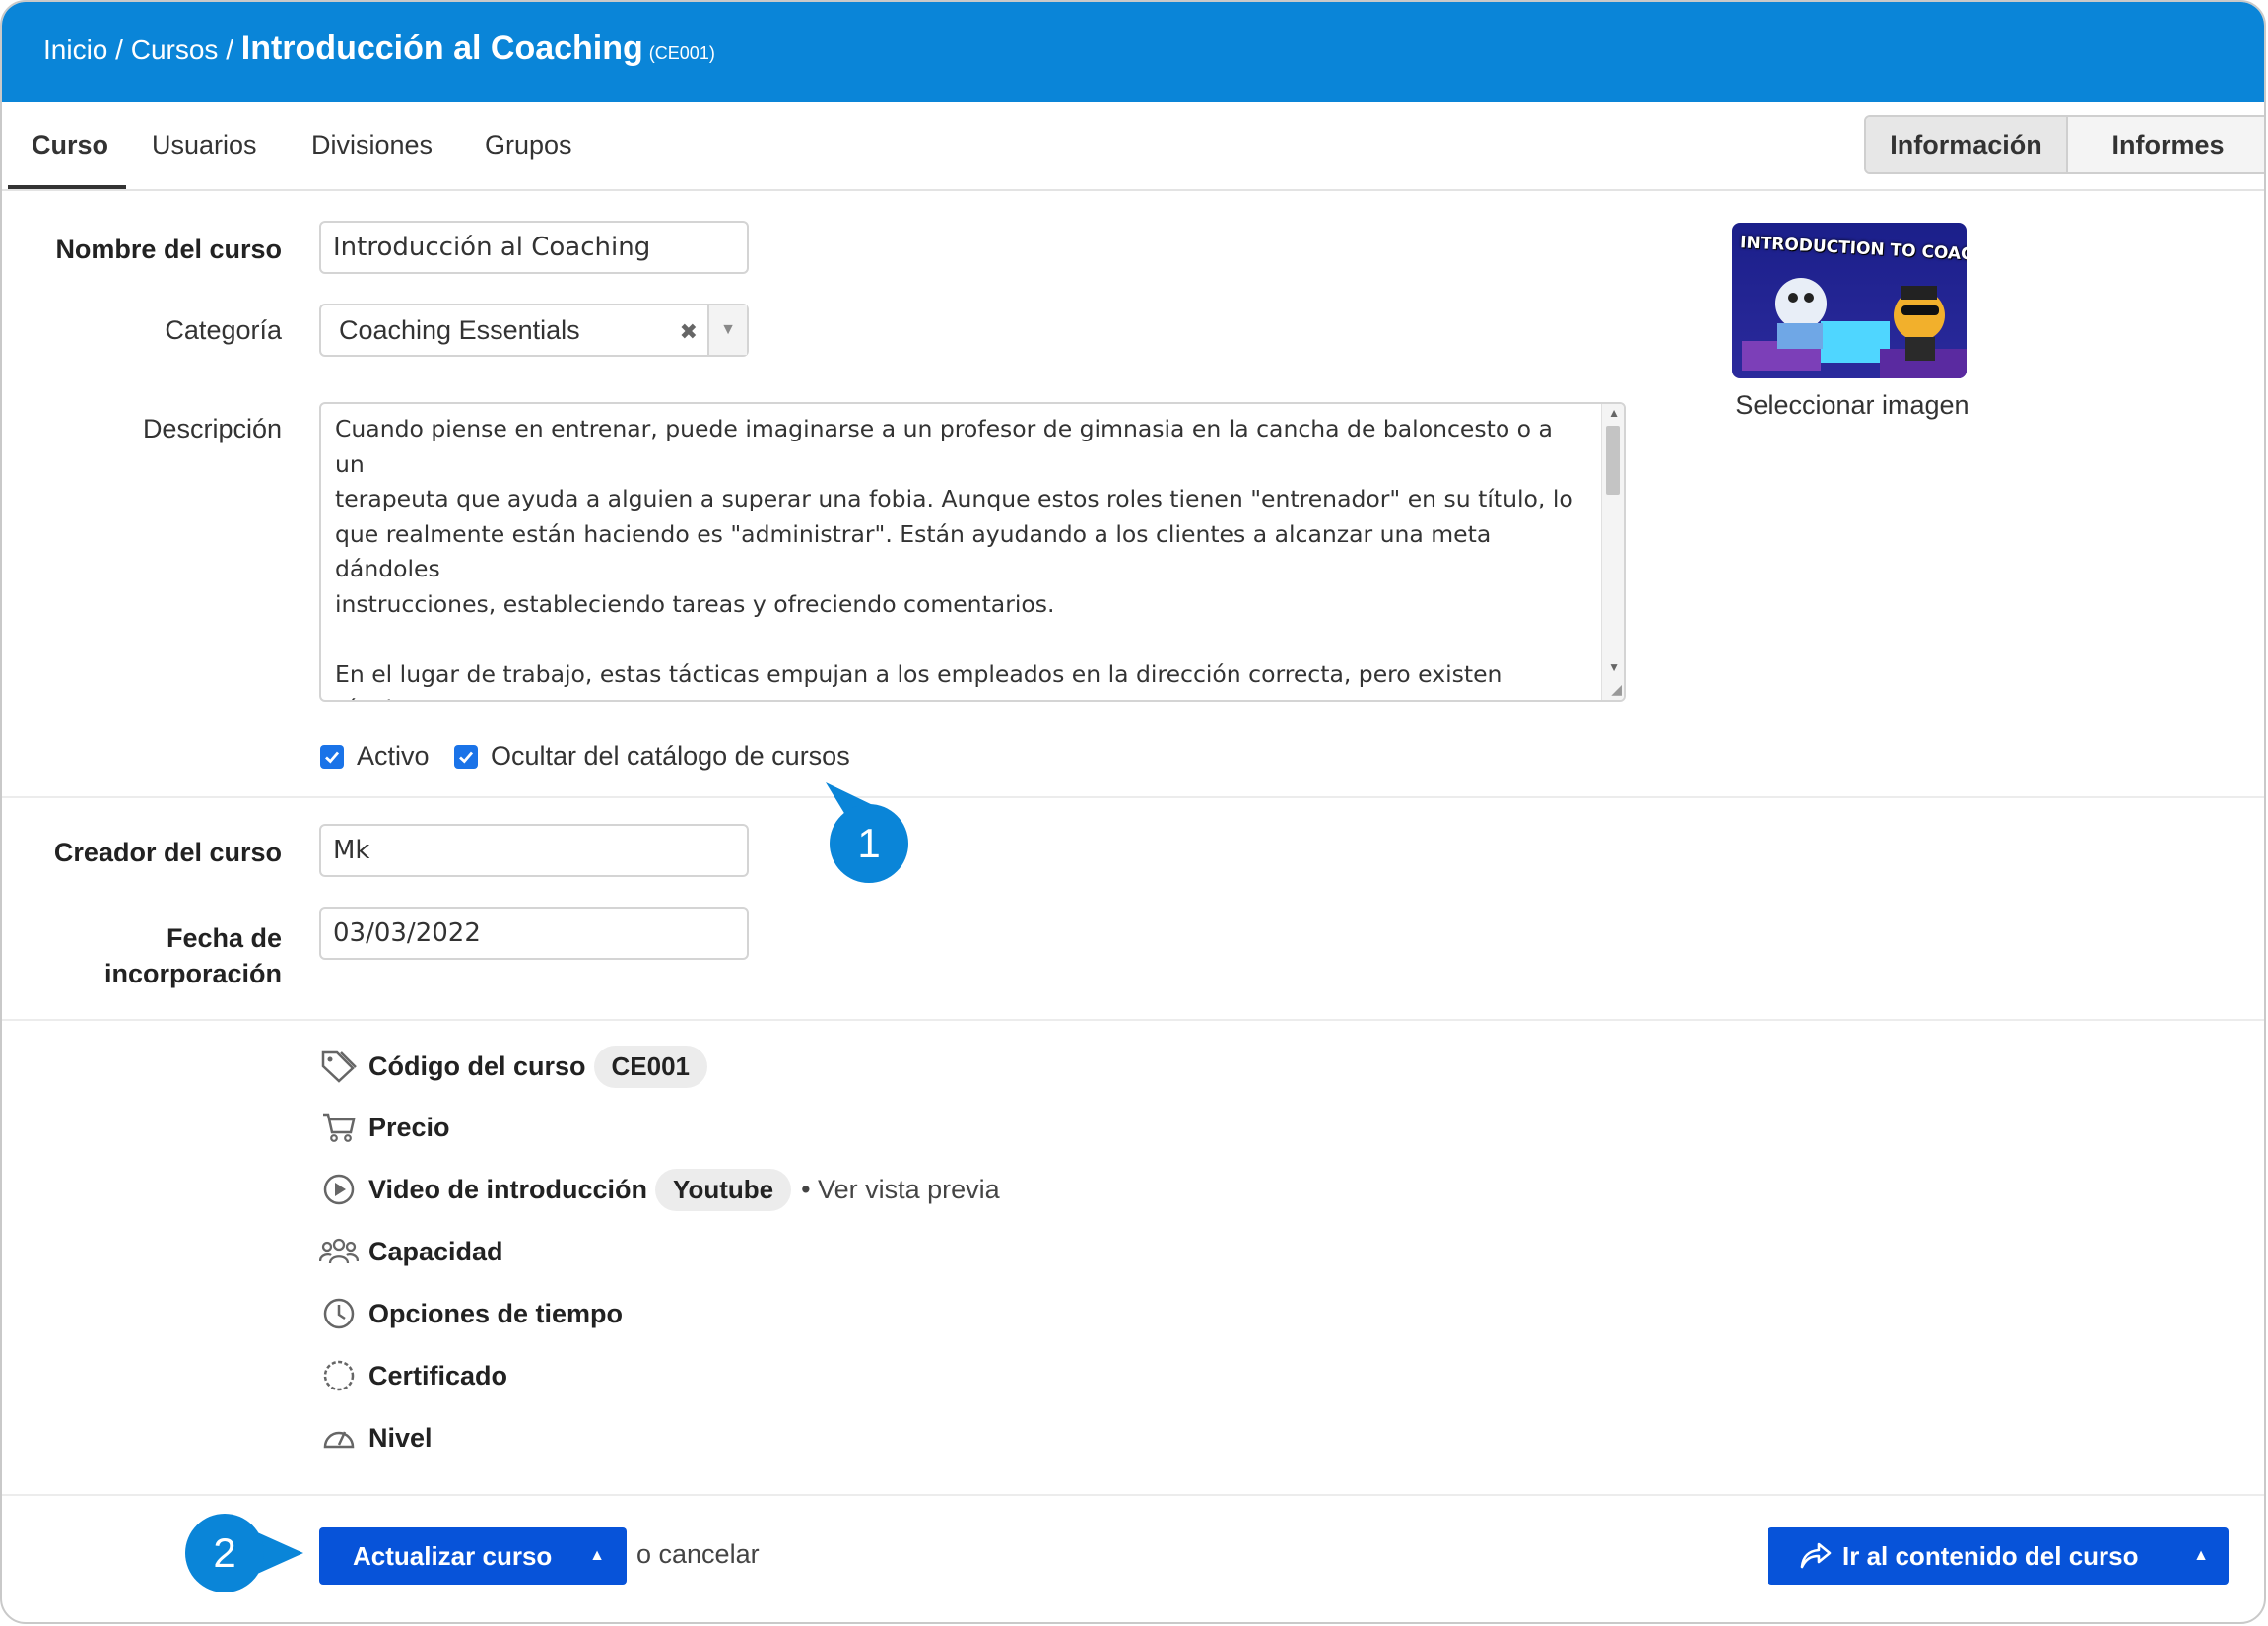 The image size is (2268, 1626). What do you see at coordinates (212, 429) in the screenshot?
I see `description-label: Descripción` at bounding box center [212, 429].